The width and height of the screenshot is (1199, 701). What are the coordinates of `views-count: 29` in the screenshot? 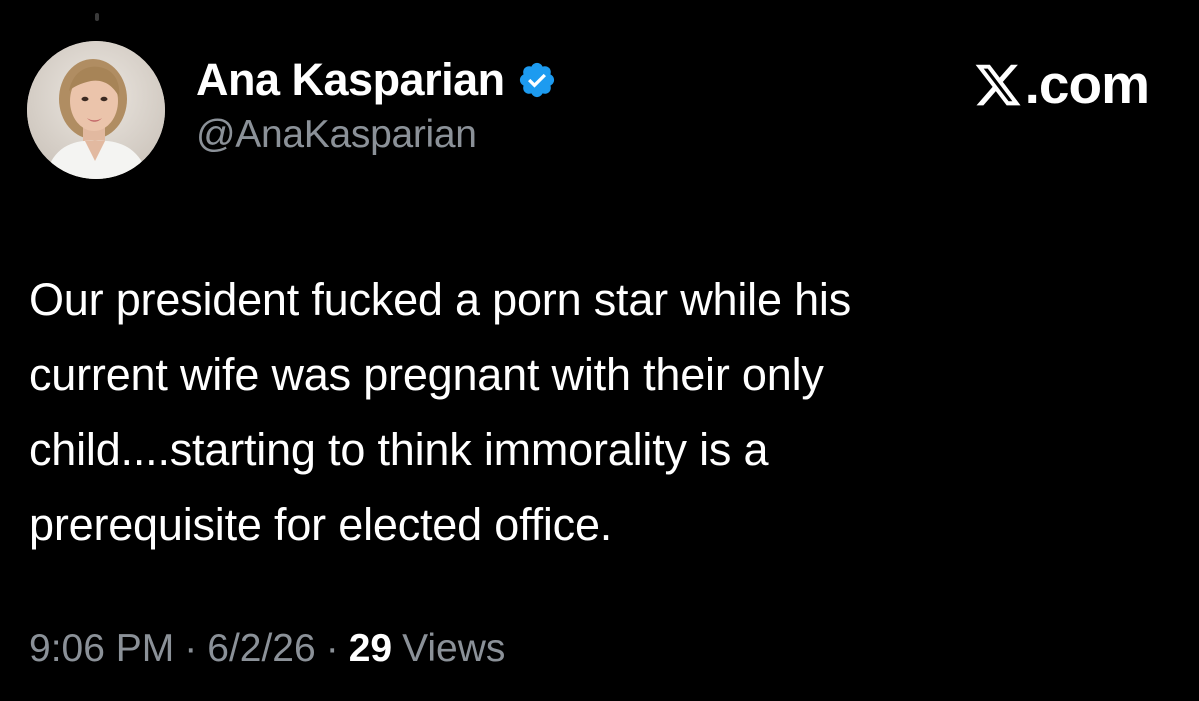 It's located at (370, 649).